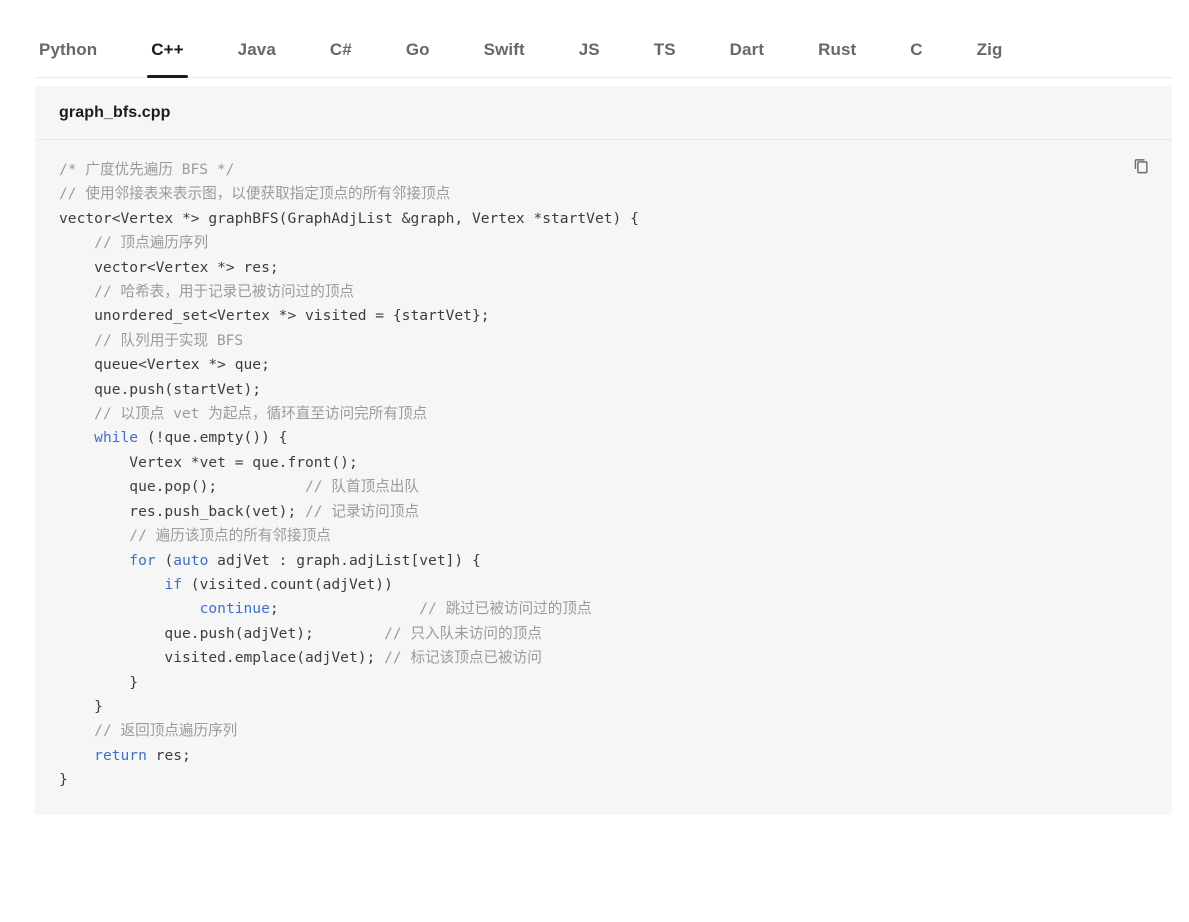 The image size is (1189, 922). I want to click on tab-label: Java, so click(256, 49).